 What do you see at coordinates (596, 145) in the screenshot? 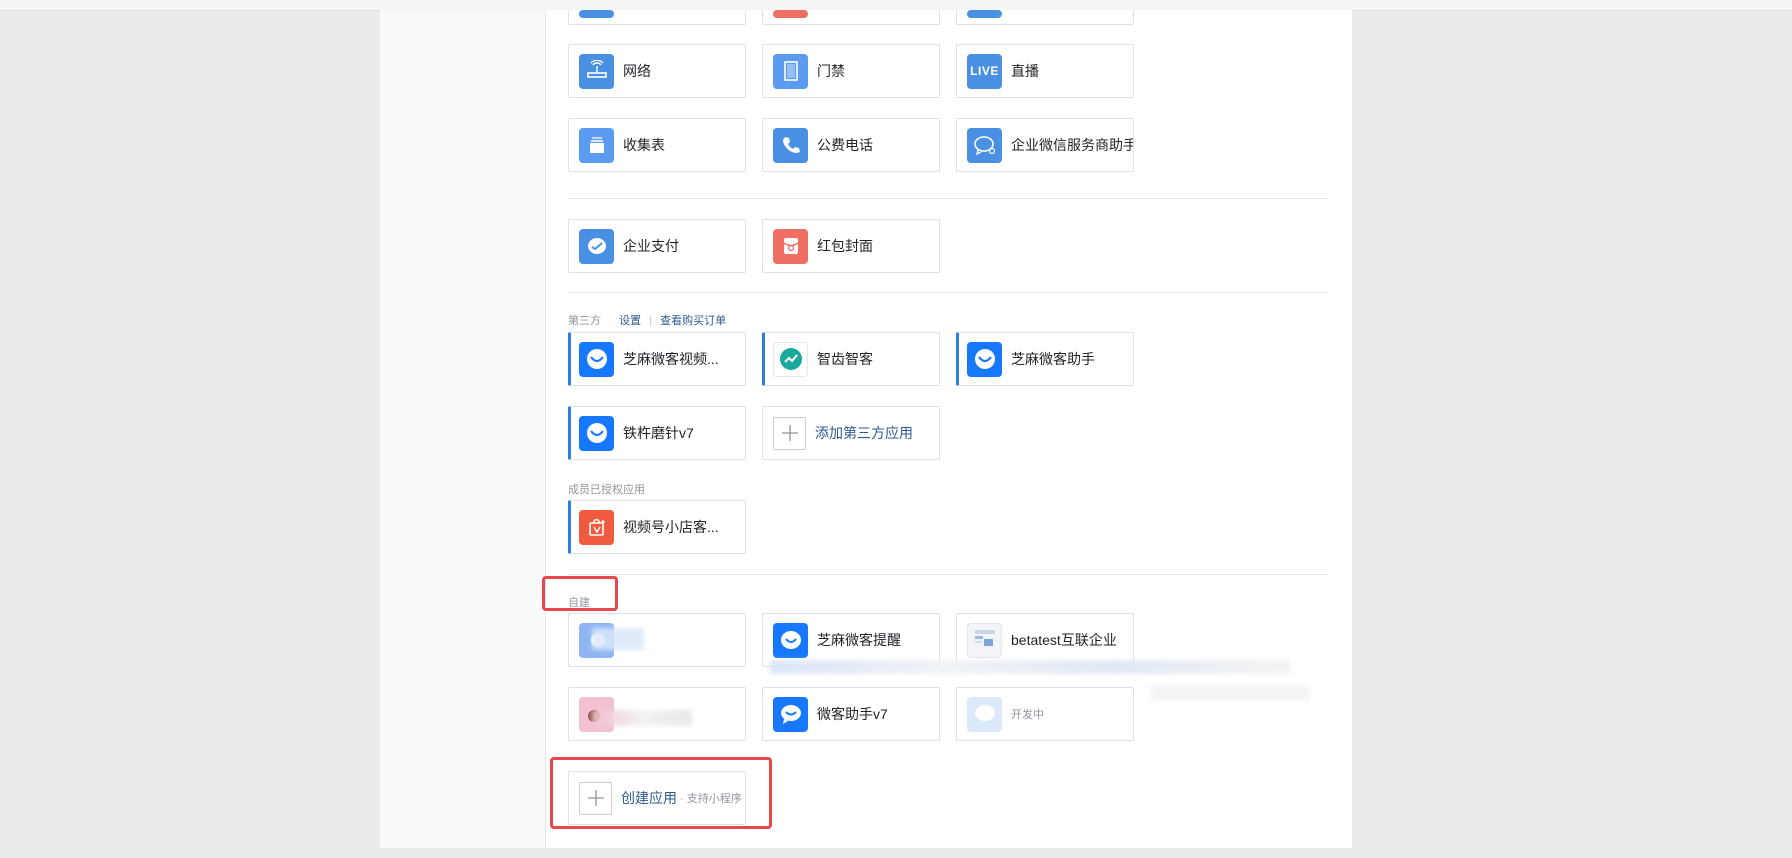
I see `collection-box-icon` at bounding box center [596, 145].